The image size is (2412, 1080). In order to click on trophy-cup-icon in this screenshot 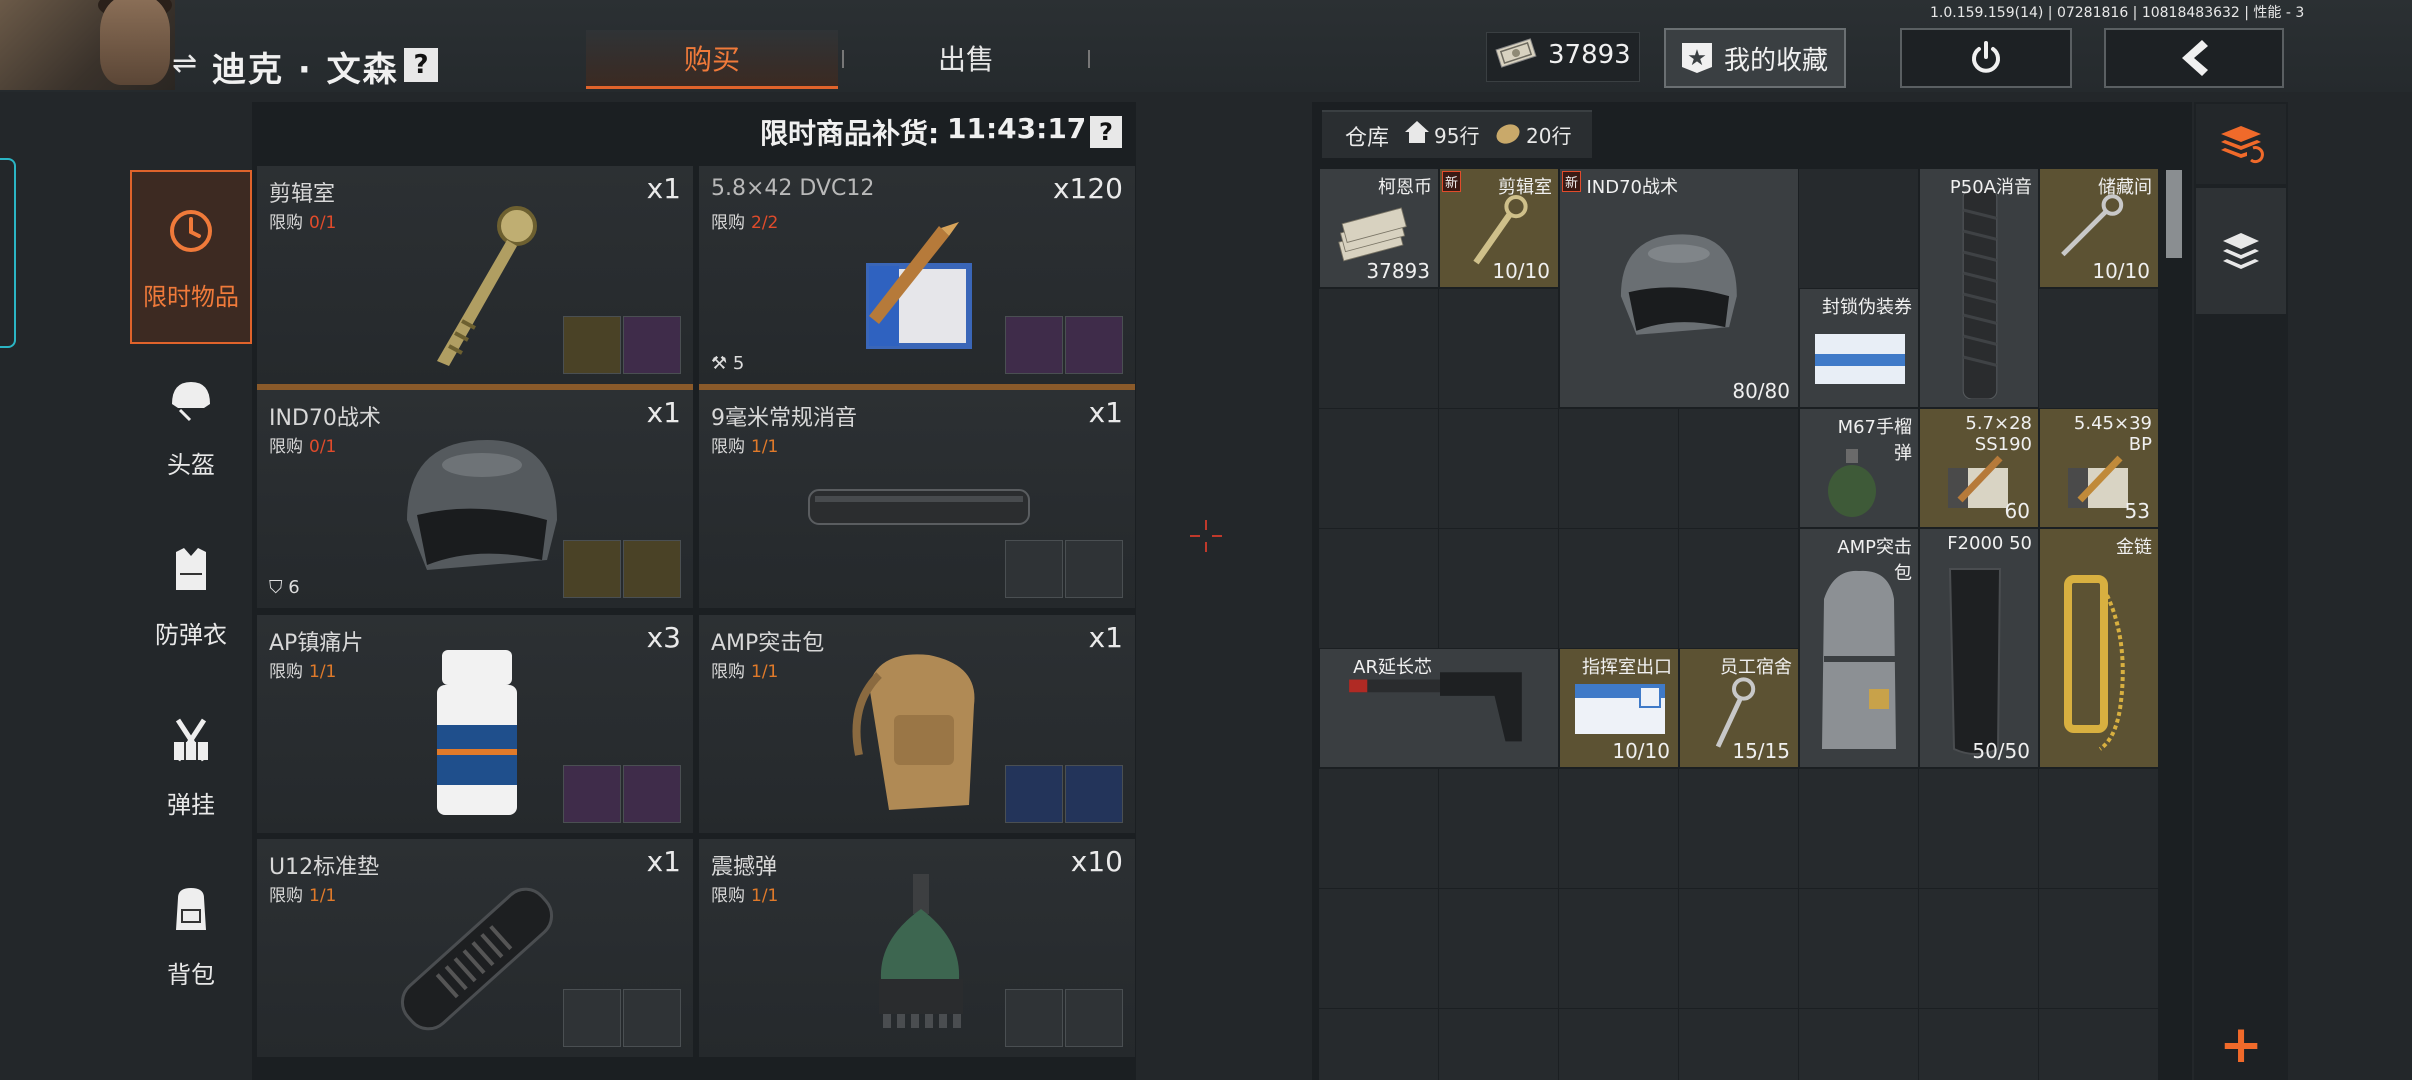, I will do `click(592, 345)`.